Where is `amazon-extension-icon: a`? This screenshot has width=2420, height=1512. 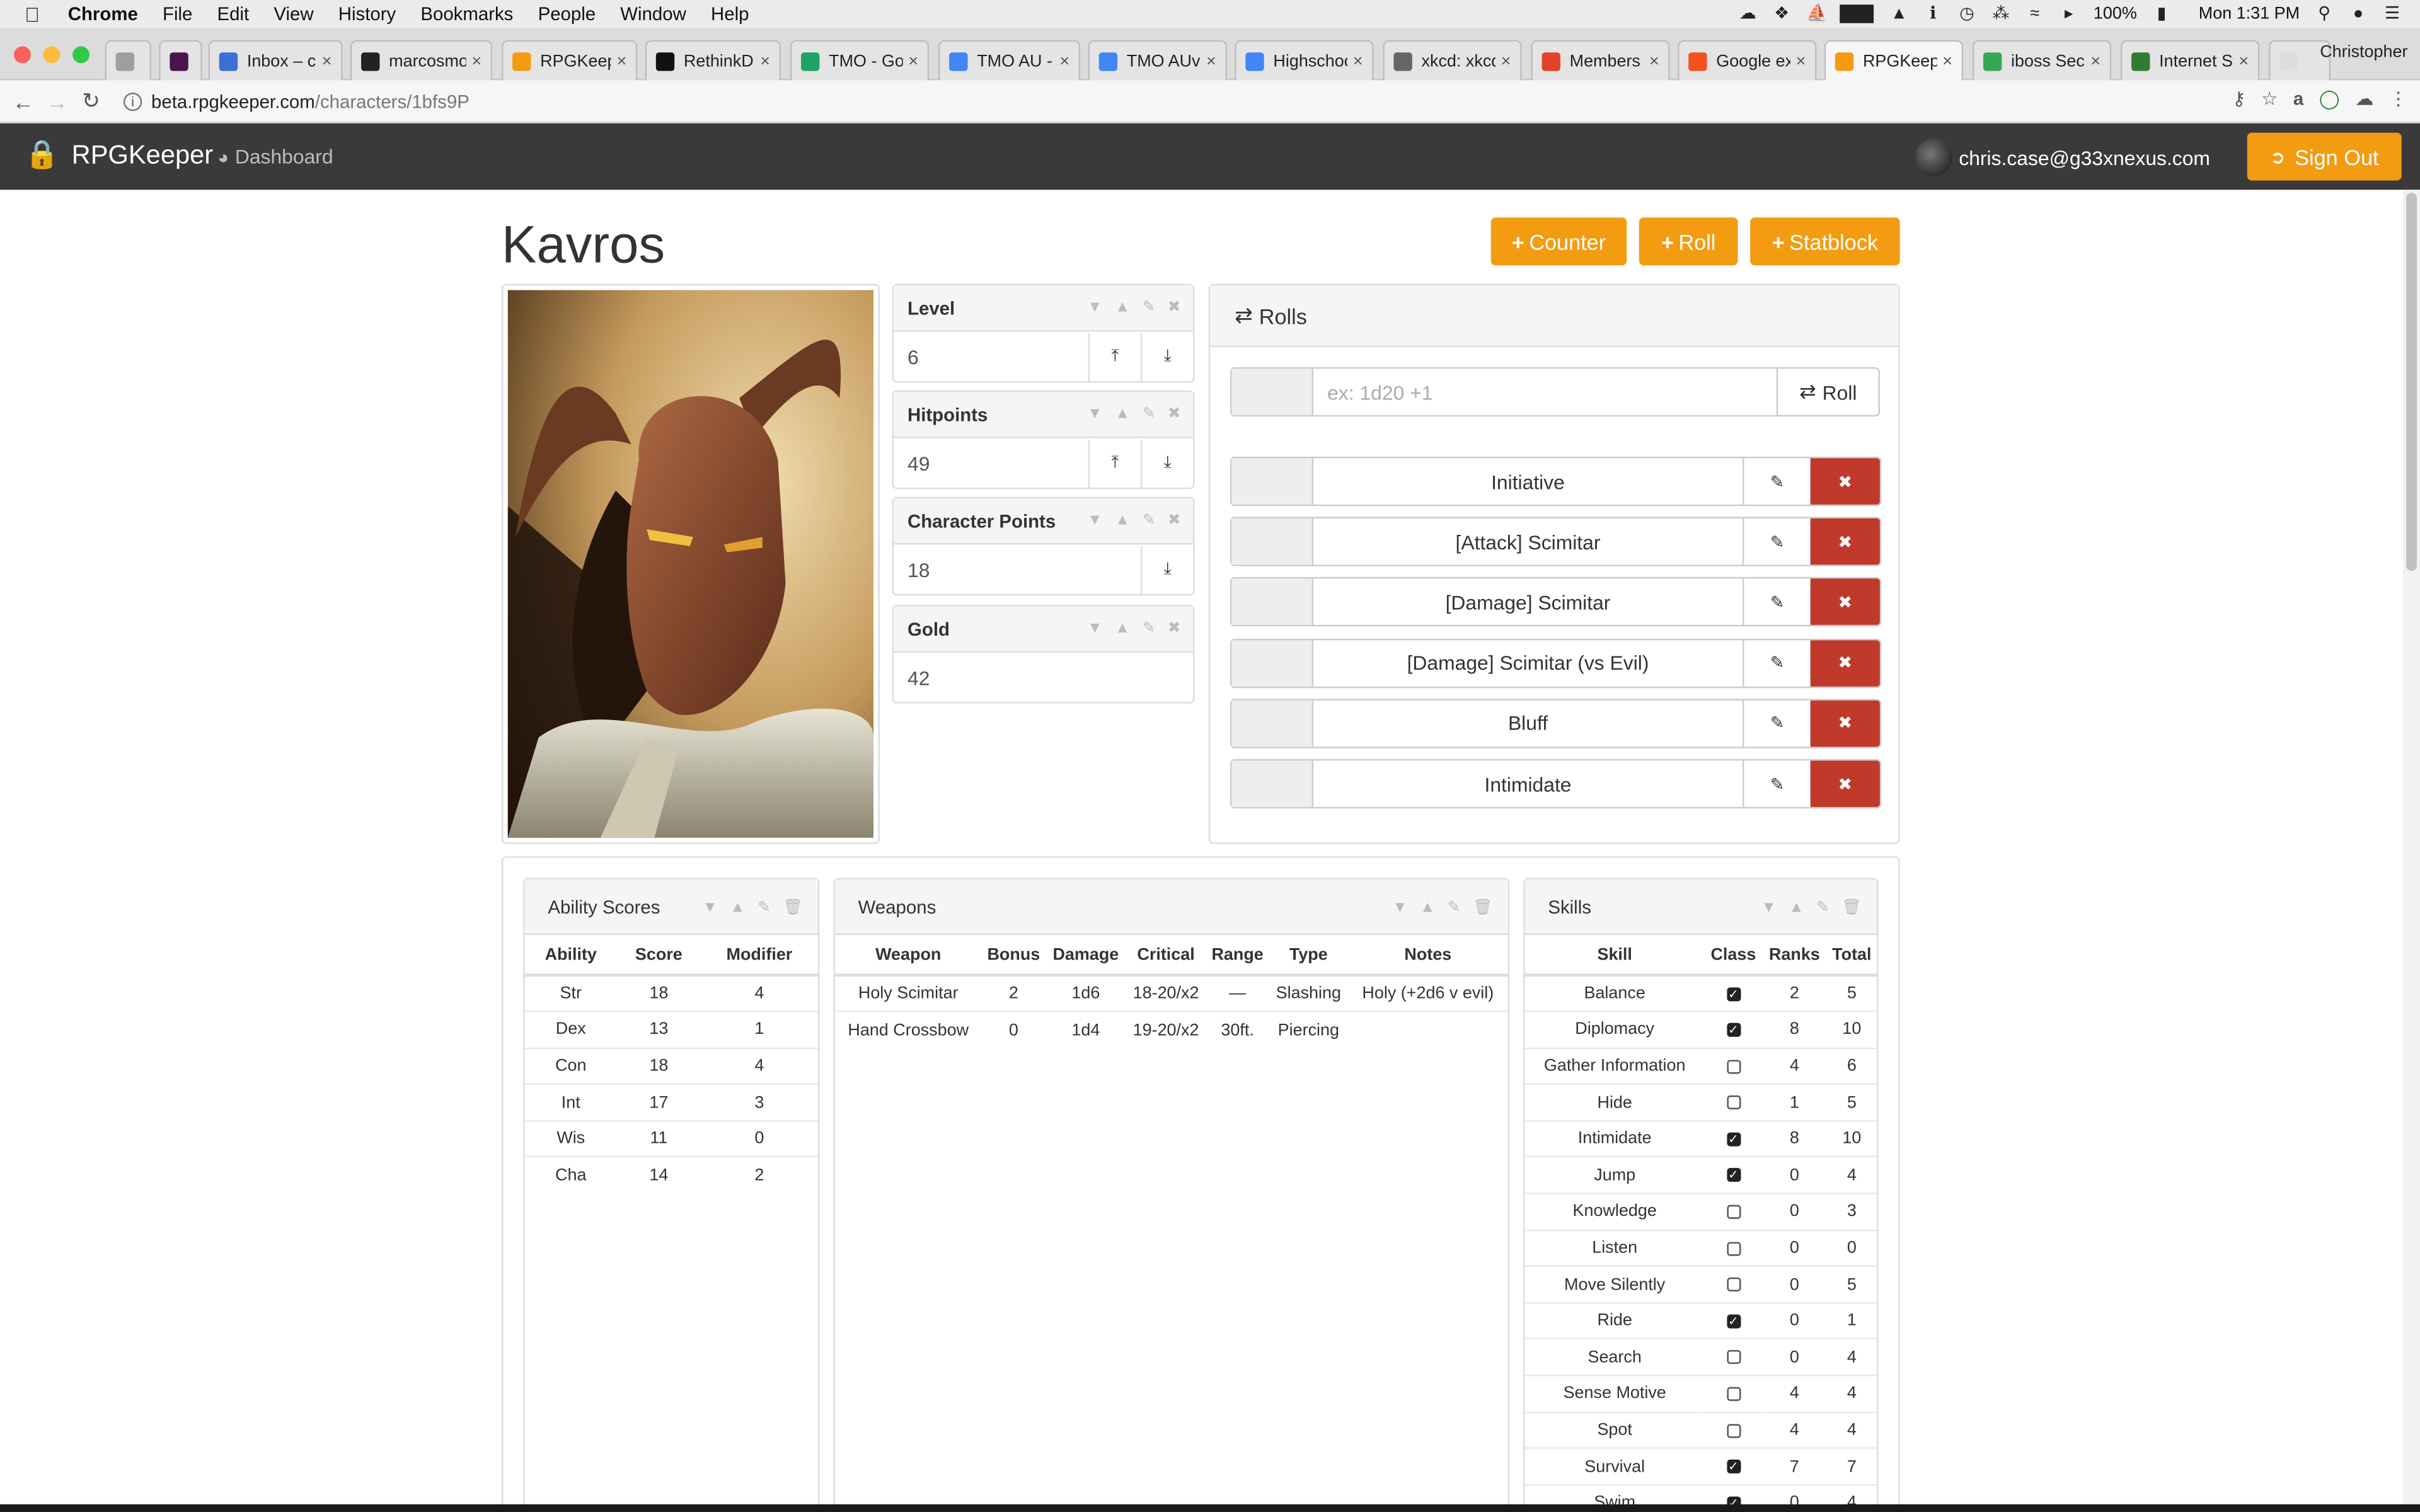
amazon-extension-icon: a is located at coordinates (2298, 99).